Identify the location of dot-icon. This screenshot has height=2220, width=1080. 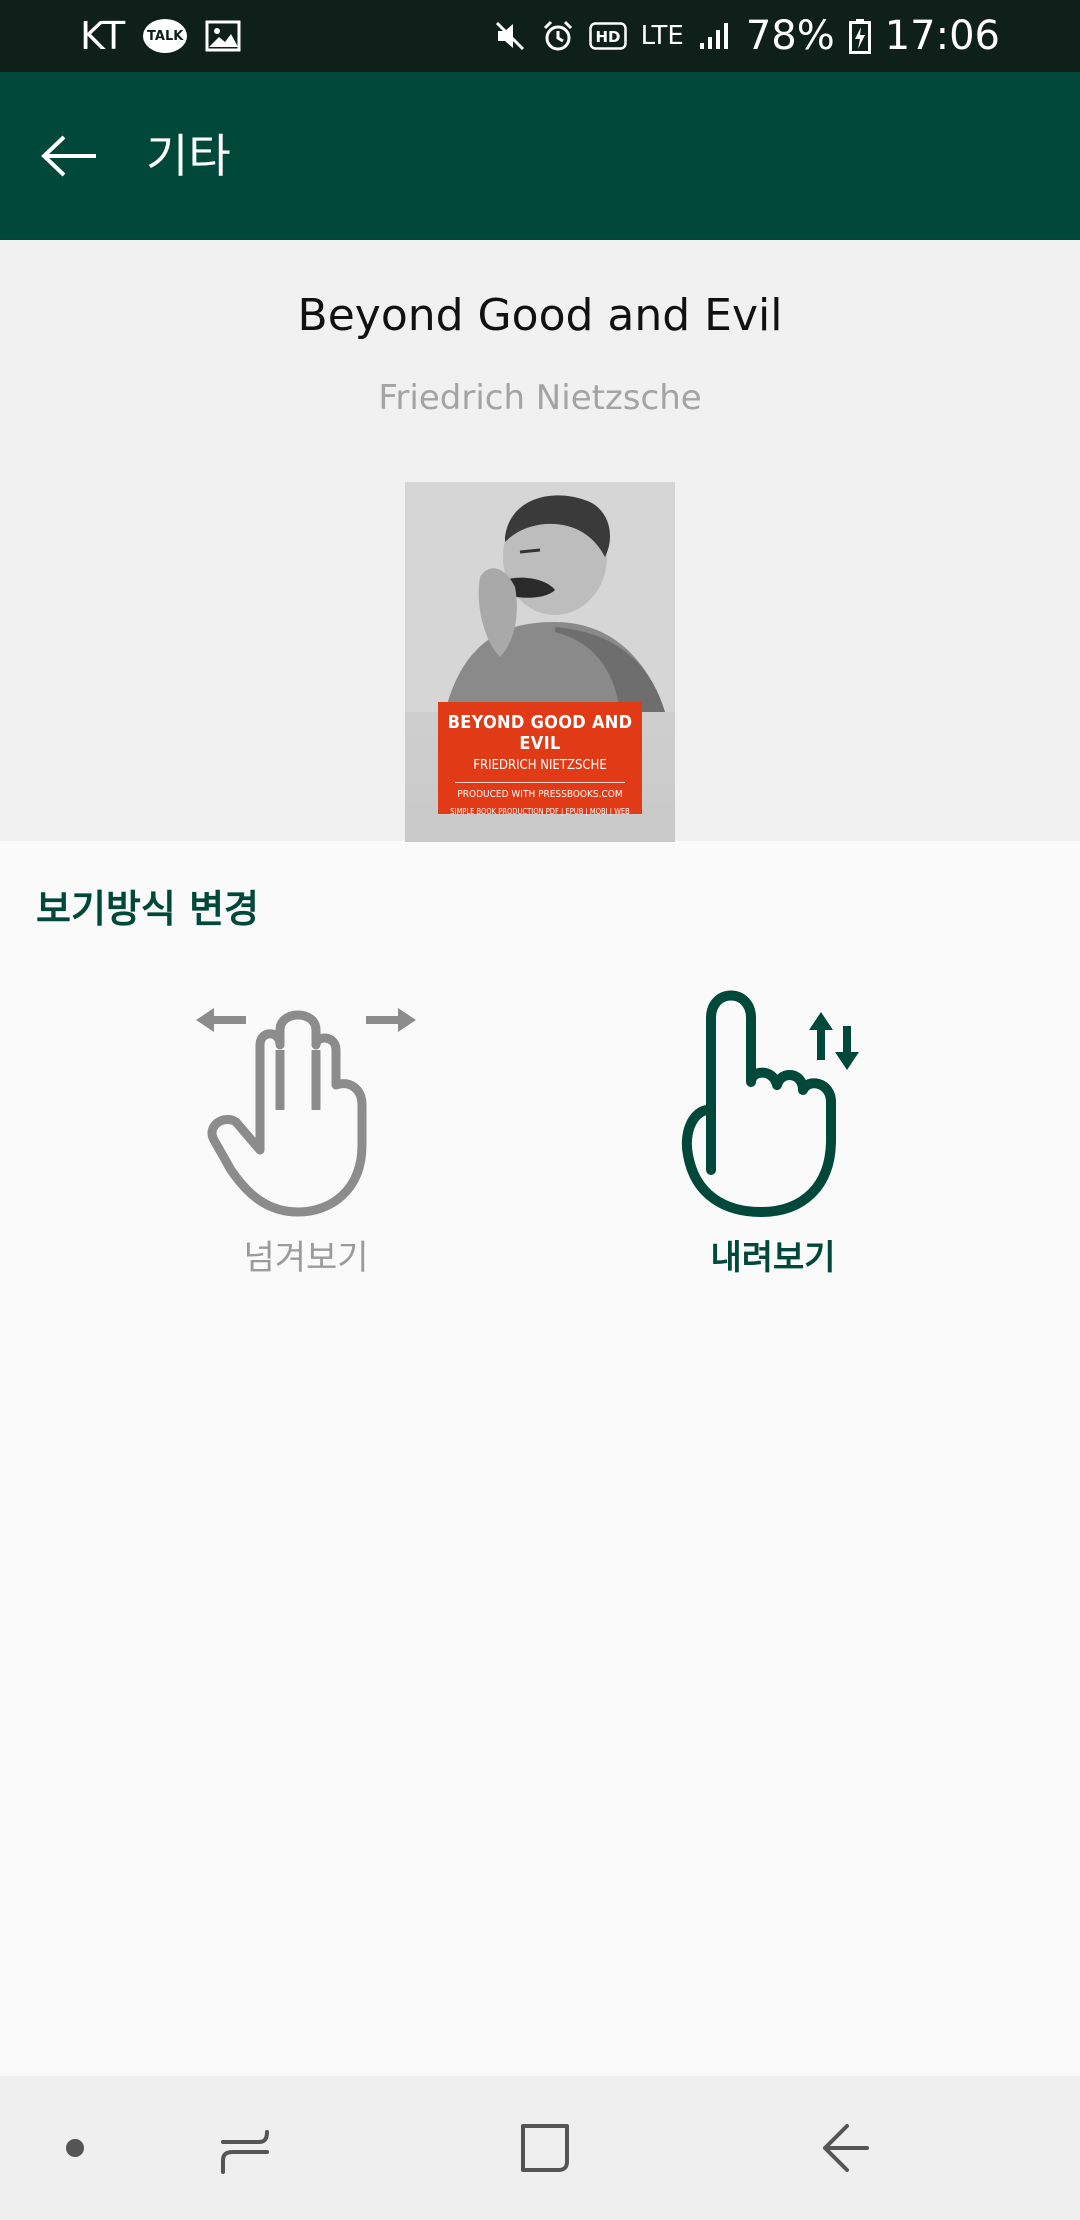
(75, 2148).